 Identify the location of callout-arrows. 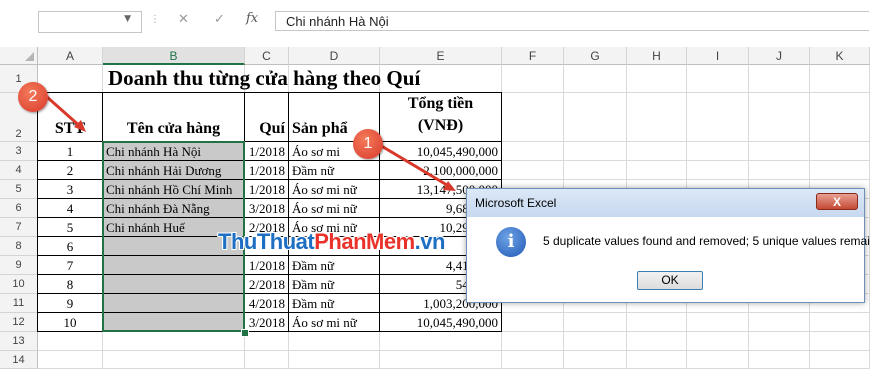
(251, 143).